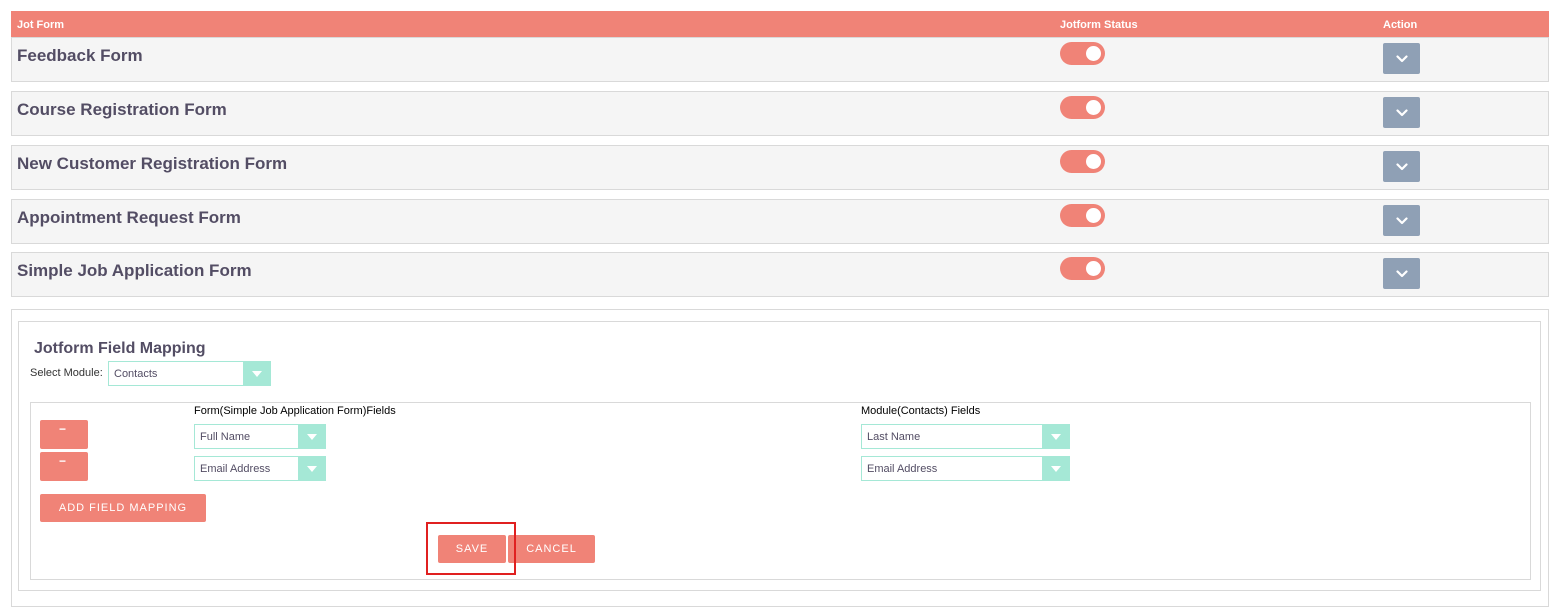 This screenshot has height=616, width=1560. I want to click on cancel-button: CANCEL, so click(551, 549).